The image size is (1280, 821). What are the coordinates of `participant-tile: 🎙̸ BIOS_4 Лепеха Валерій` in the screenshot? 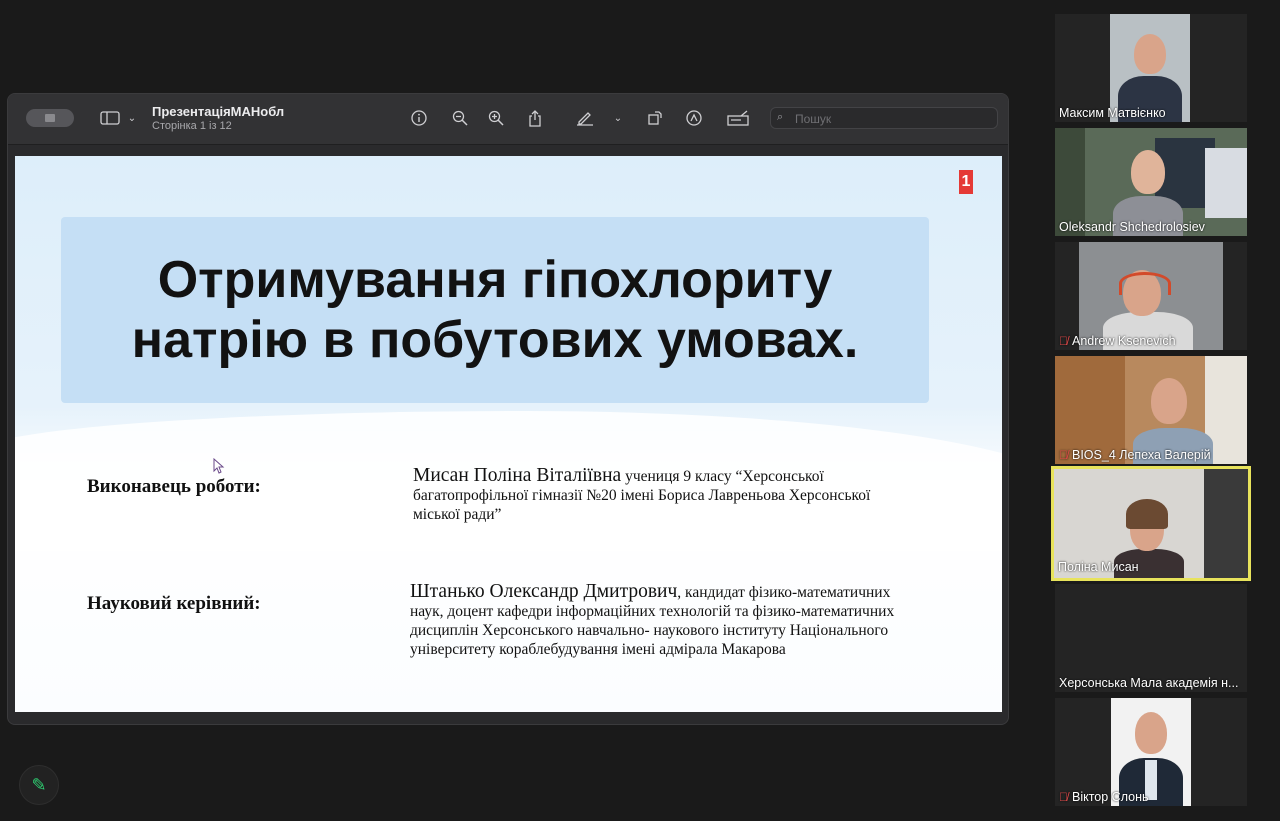 It's located at (1151, 410).